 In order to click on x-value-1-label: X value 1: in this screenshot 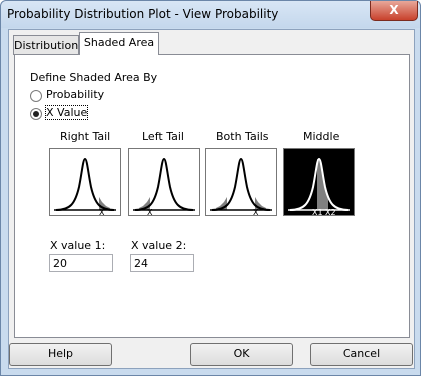, I will do `click(78, 245)`.